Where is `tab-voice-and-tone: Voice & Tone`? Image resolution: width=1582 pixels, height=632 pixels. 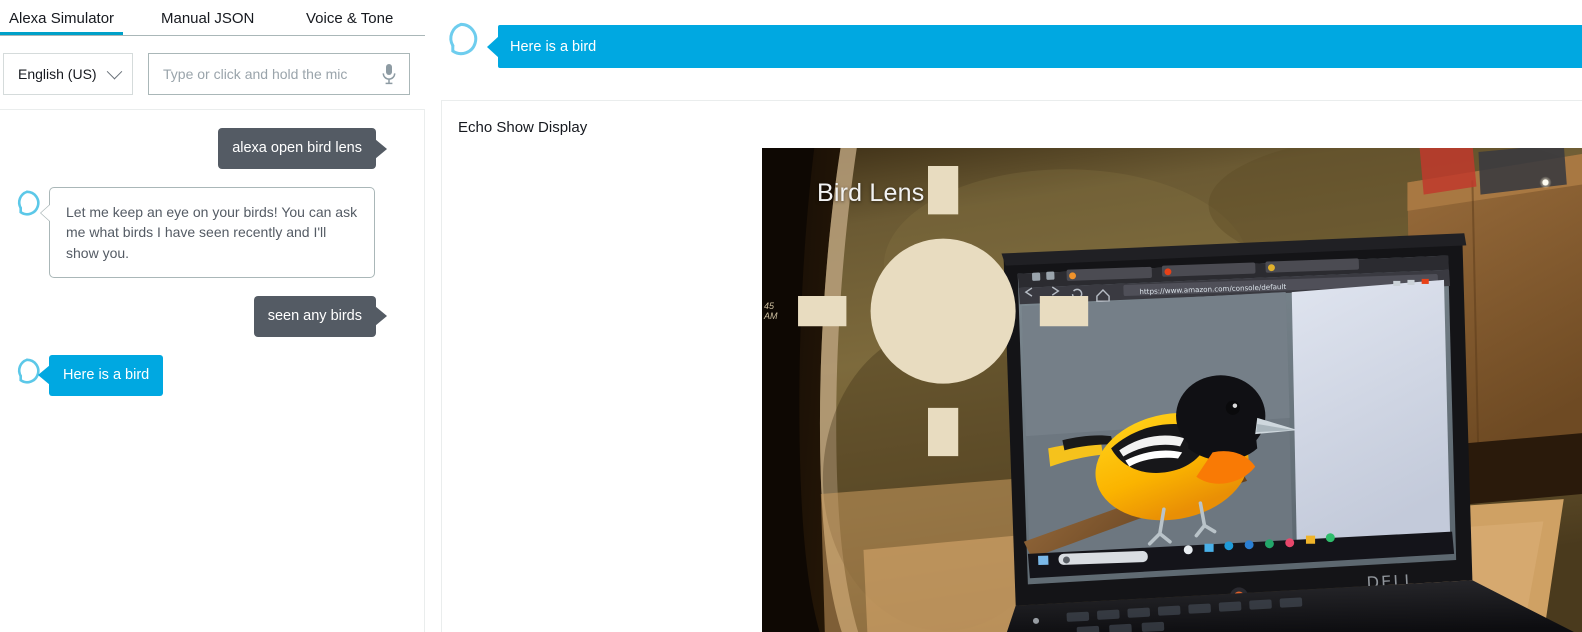 tab-voice-and-tone: Voice & Tone is located at coordinates (349, 18).